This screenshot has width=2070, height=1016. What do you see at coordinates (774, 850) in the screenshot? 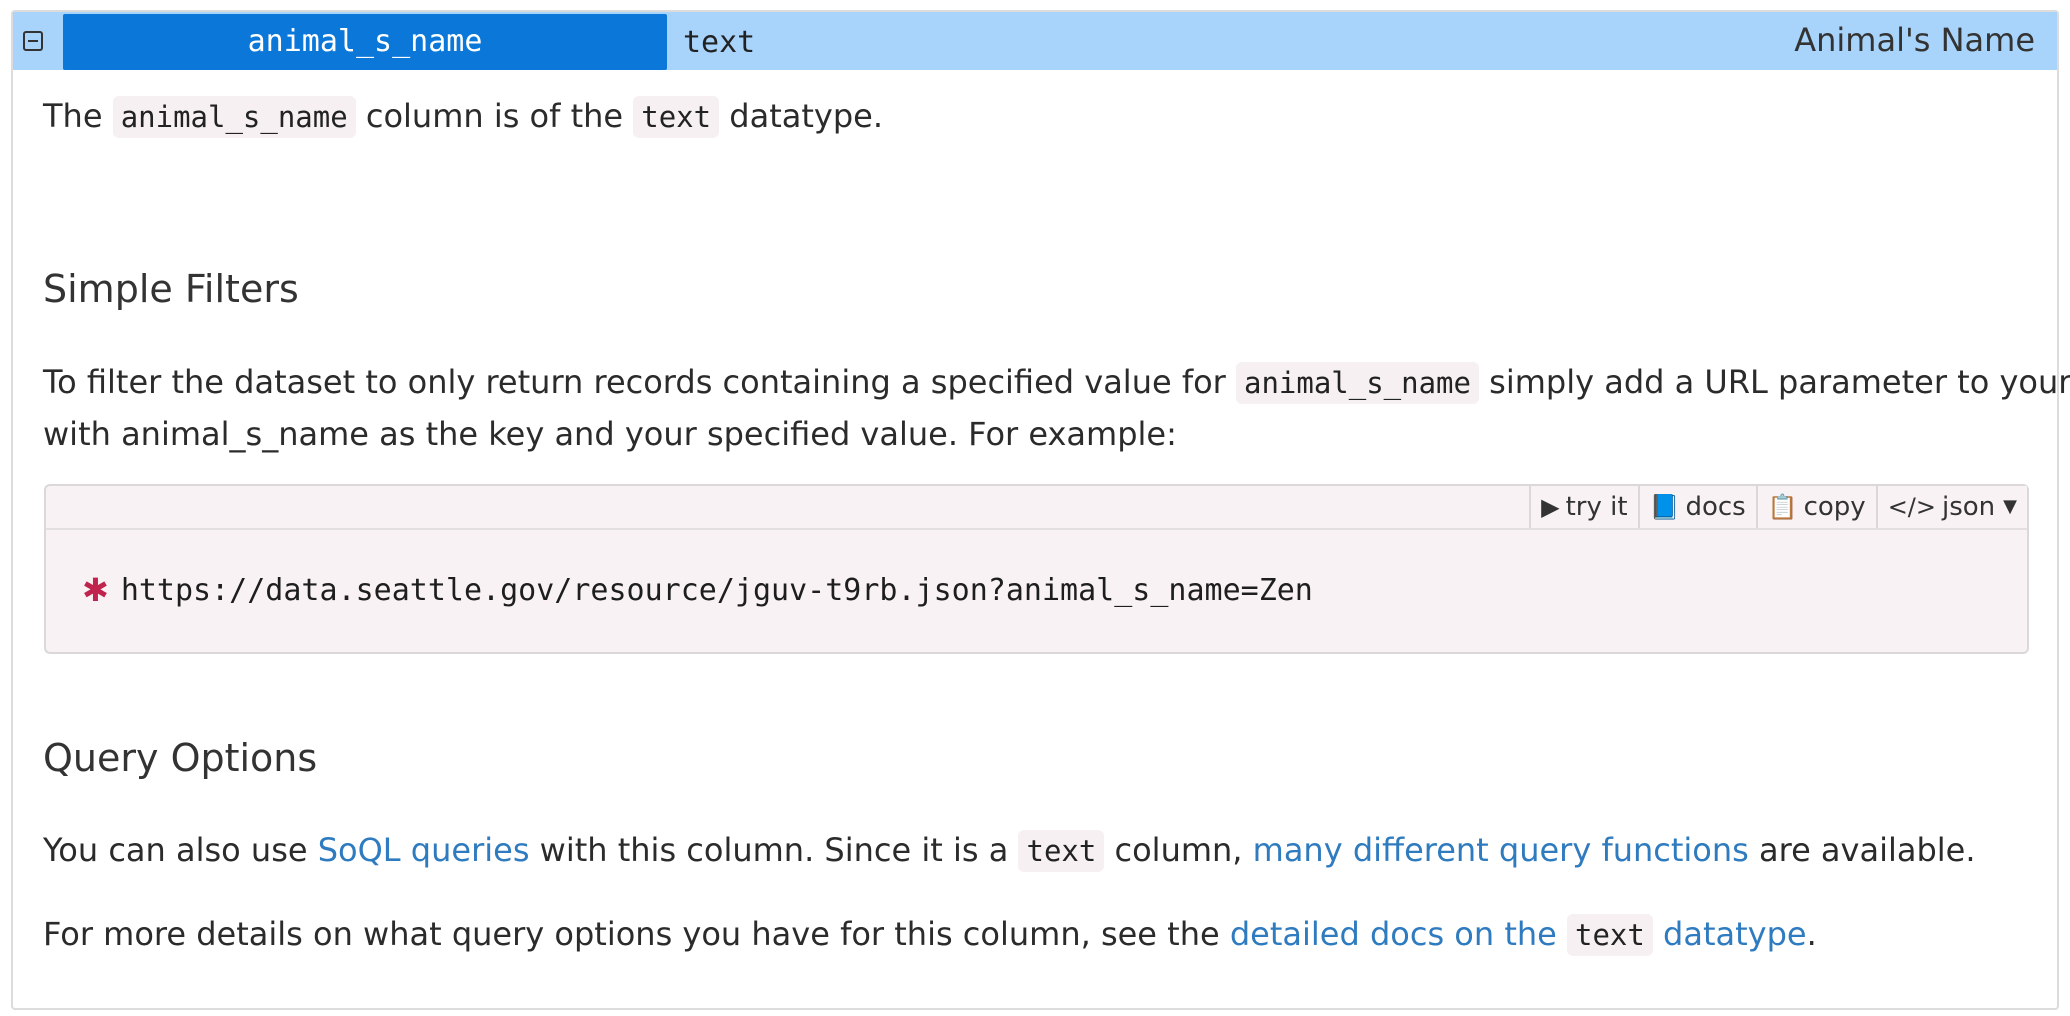
I see `query-text-2: with this column. Since it is a` at bounding box center [774, 850].